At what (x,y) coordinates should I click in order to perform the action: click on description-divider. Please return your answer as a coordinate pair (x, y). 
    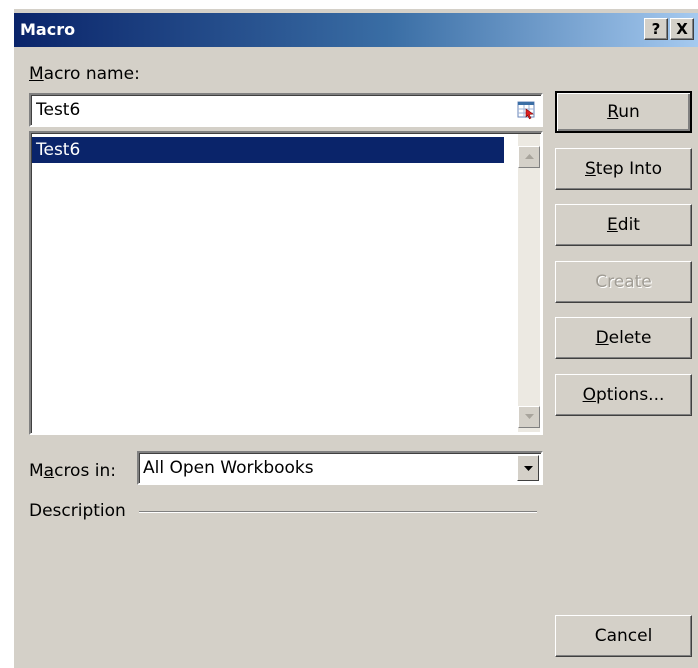
    Looking at the image, I should click on (338, 512).